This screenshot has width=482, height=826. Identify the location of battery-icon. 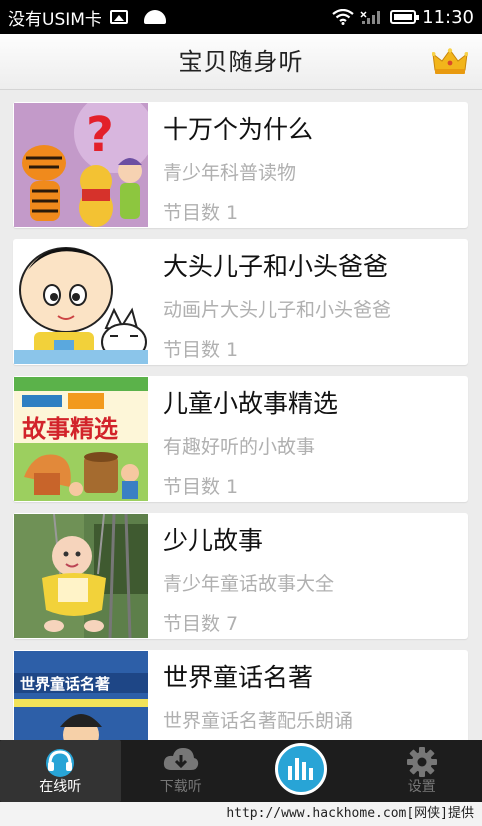
(405, 17).